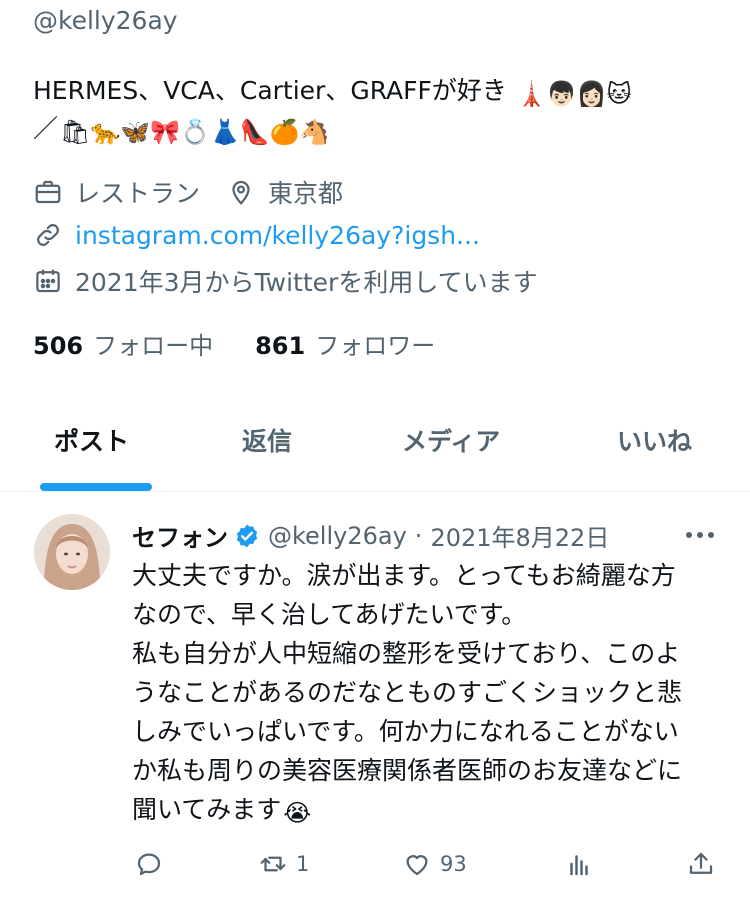 The height and width of the screenshot is (900, 750). Describe the element at coordinates (375, 346) in the screenshot. I see `followers-label: フォロワー` at that location.